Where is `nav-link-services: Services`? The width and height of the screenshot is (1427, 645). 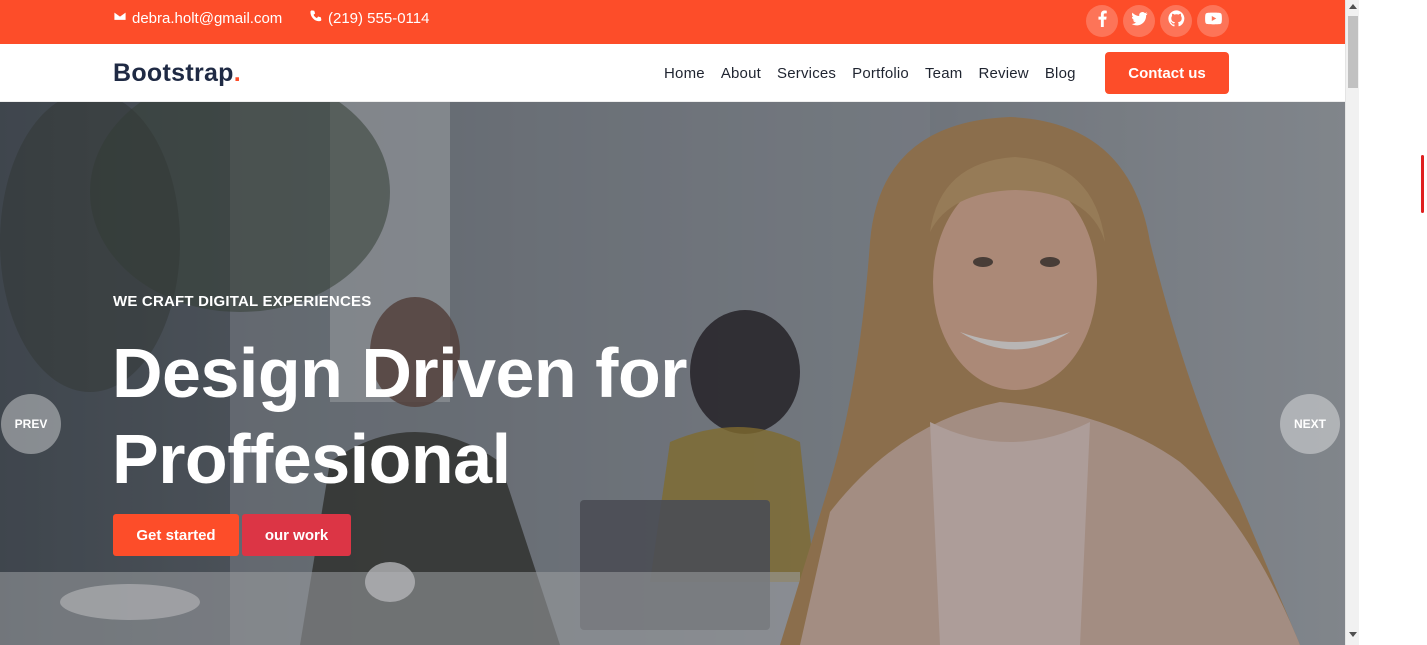
nav-link-services: Services is located at coordinates (806, 73).